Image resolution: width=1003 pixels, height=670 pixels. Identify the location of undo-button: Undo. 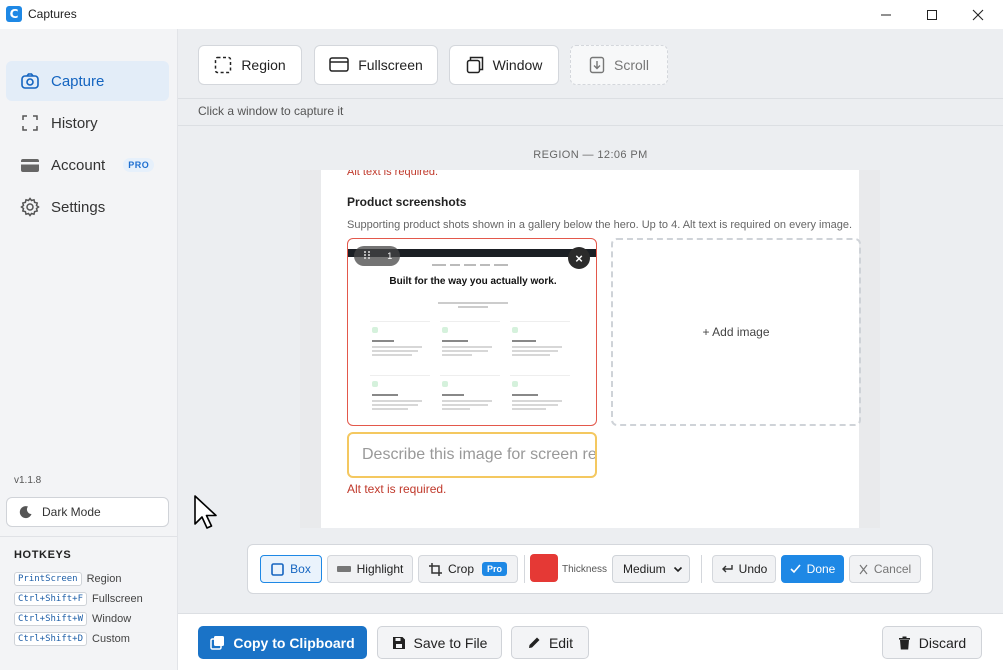
(744, 569).